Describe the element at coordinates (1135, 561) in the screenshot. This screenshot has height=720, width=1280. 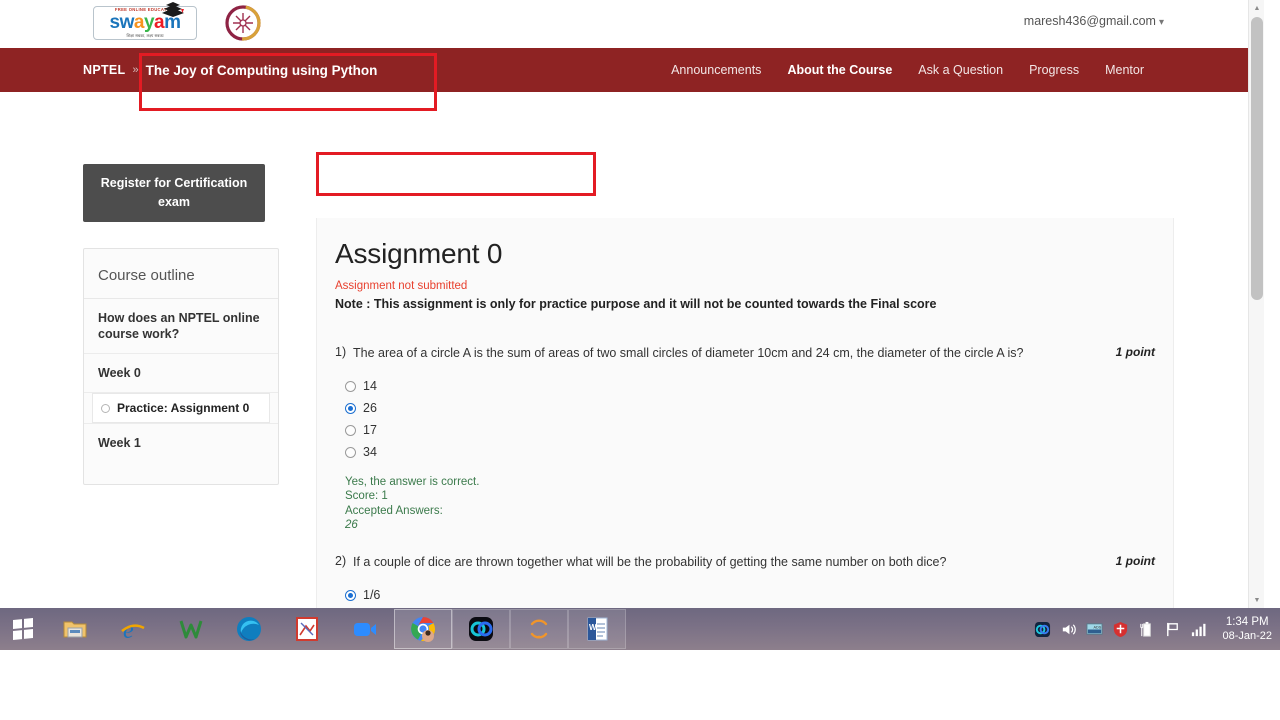
I see `question-2-points: 1 point` at that location.